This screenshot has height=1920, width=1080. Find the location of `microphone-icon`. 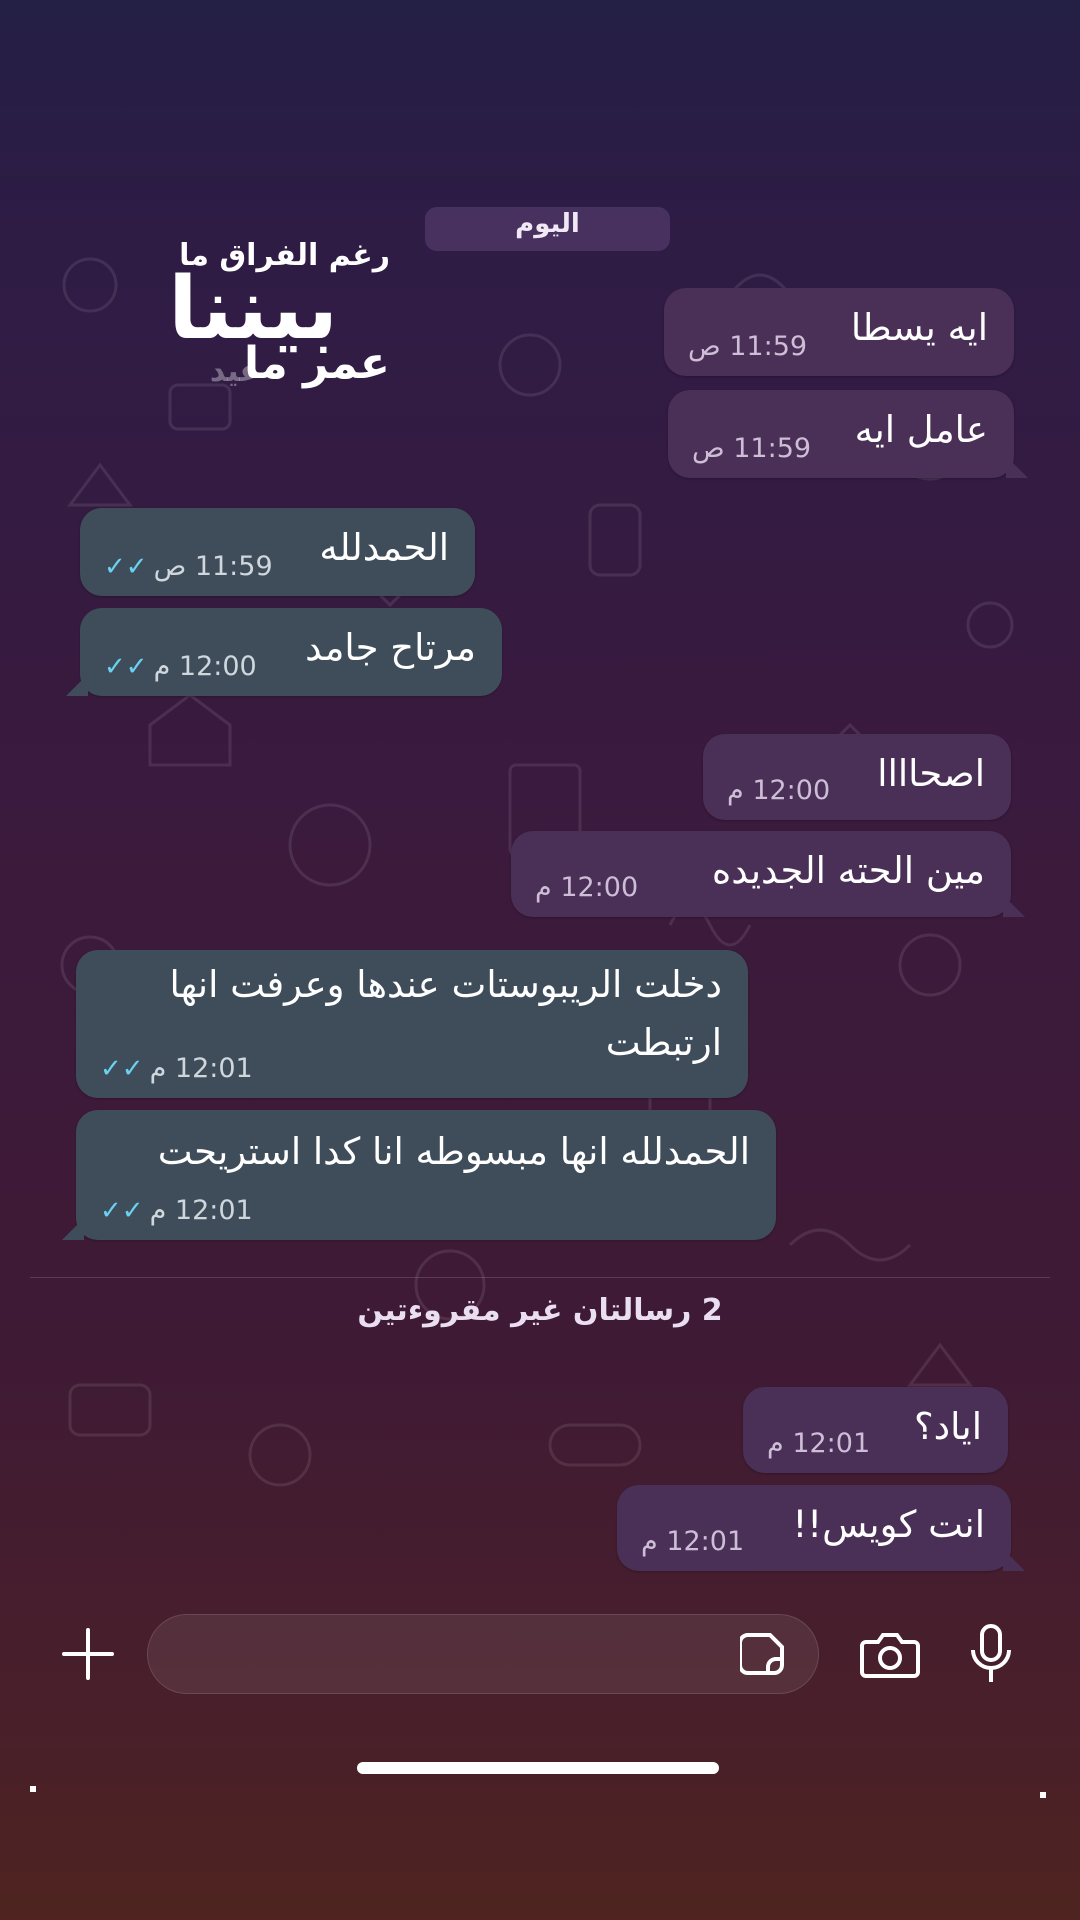

microphone-icon is located at coordinates (991, 1654).